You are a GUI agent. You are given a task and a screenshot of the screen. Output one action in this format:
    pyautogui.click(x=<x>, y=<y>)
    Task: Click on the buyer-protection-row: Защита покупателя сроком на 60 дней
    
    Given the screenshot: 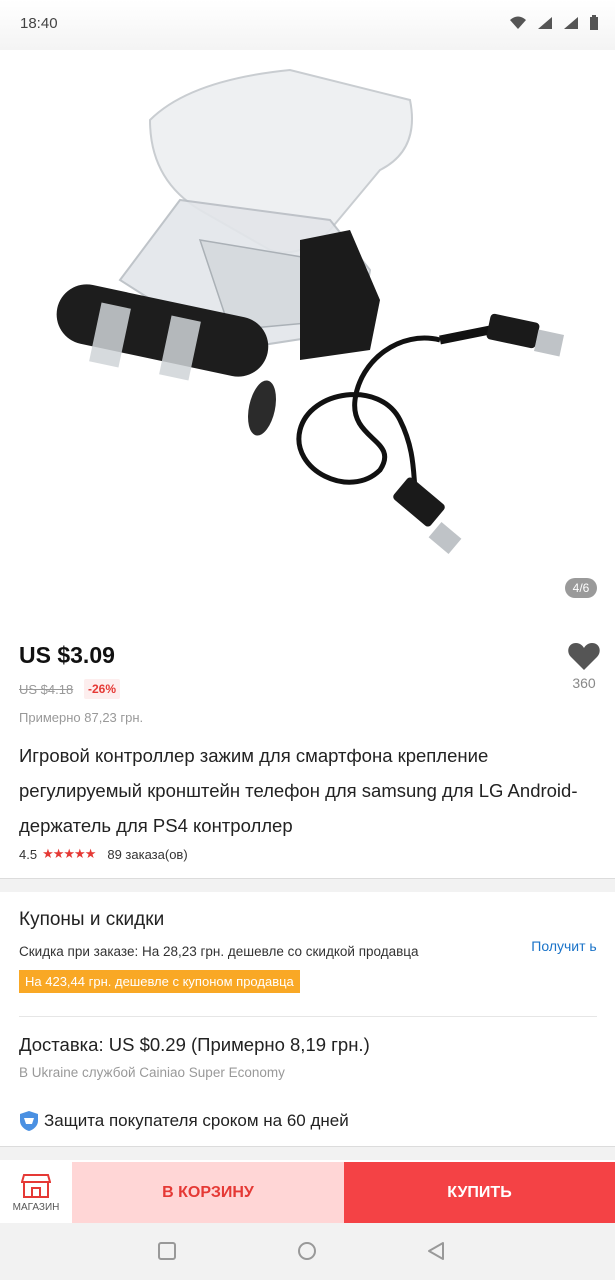 What is the action you would take?
    pyautogui.click(x=184, y=1121)
    